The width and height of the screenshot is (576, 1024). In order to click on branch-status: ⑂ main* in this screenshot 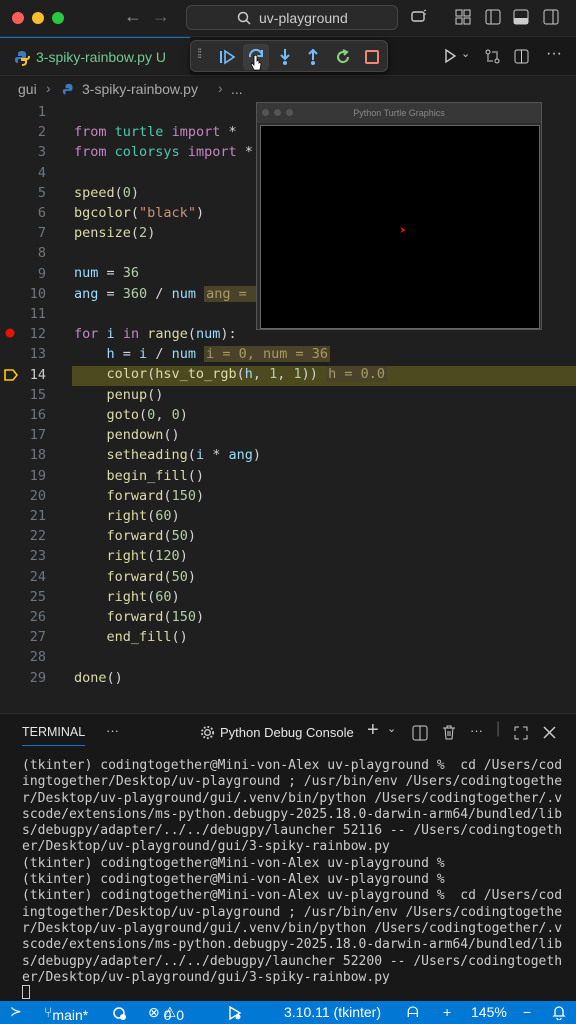, I will do `click(66, 1013)`.